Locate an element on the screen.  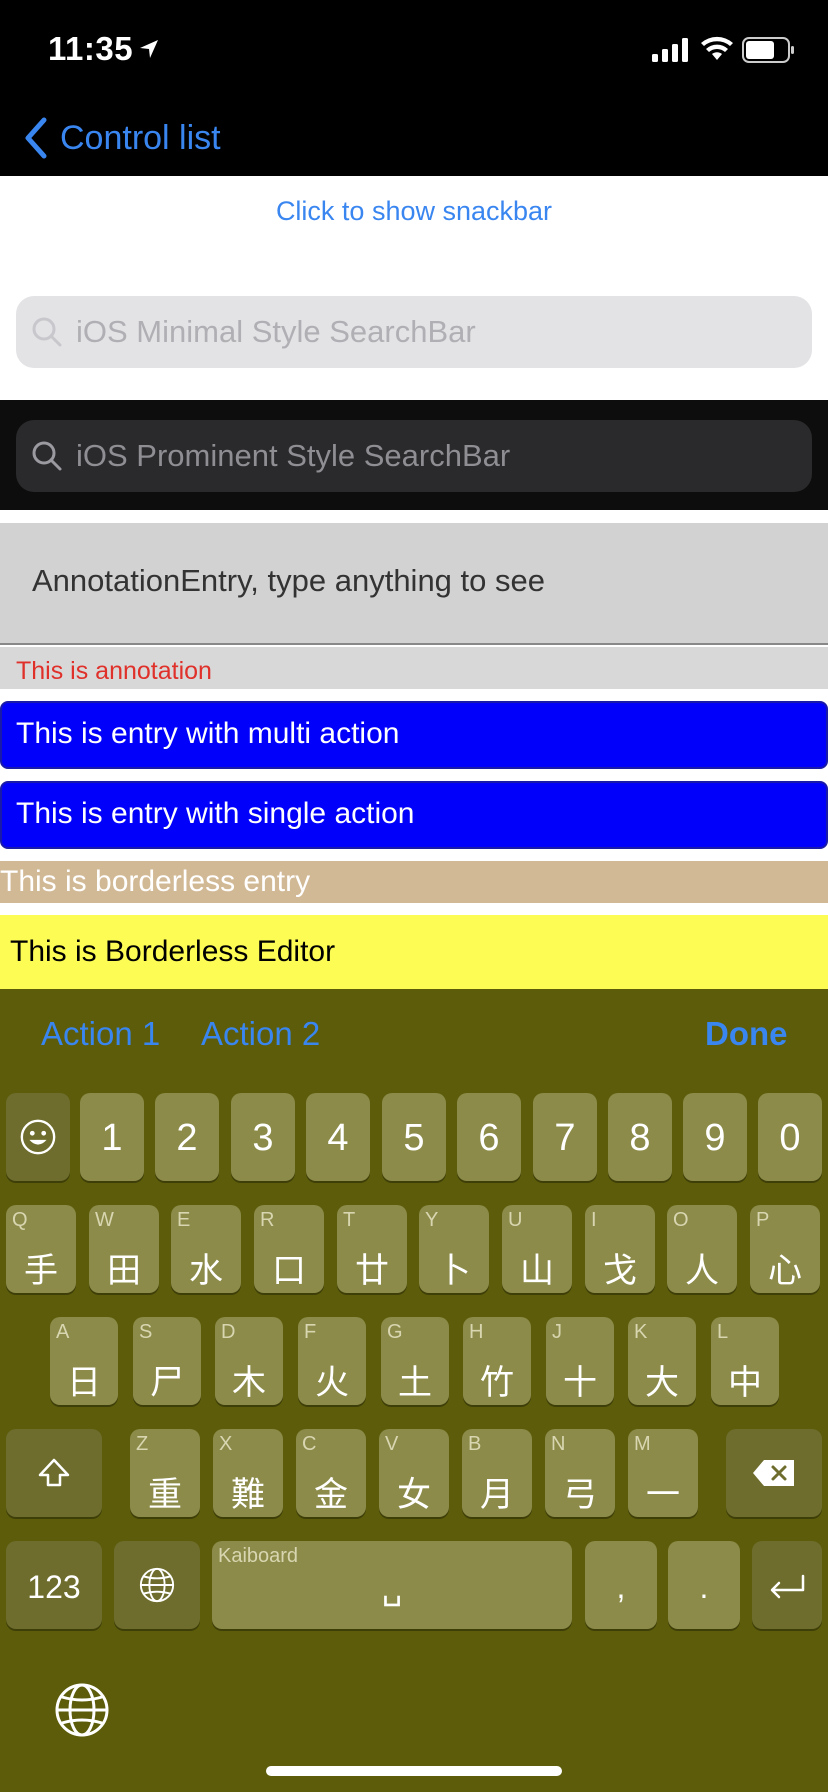
keyboard-toolbar: Action 1 Action 2 Done is located at coordinates (414, 1035).